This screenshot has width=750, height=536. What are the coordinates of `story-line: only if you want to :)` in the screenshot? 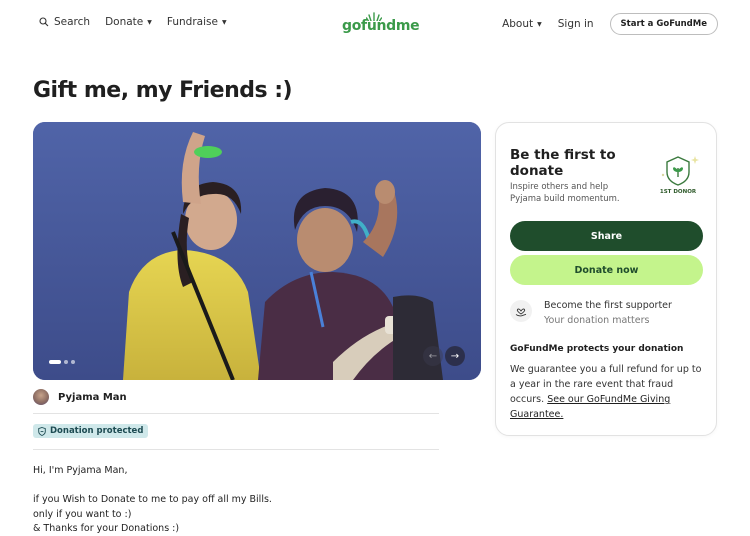 It's located at (82, 514).